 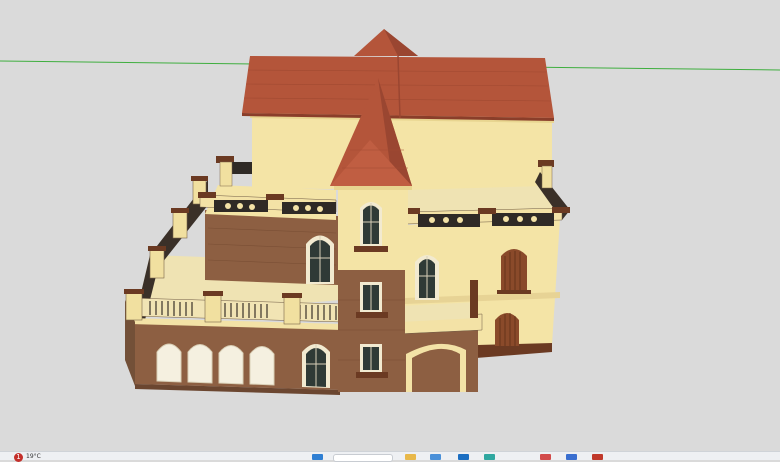 What do you see at coordinates (435, 457) in the screenshot?
I see `store-icon` at bounding box center [435, 457].